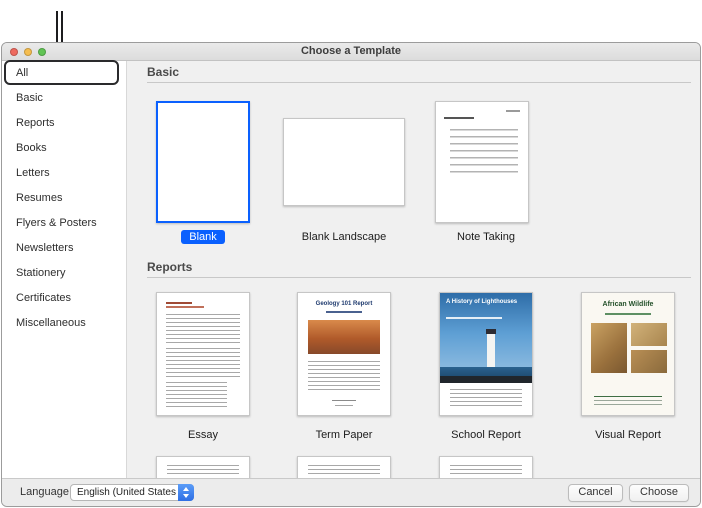  I want to click on template-label-blank: Blank, so click(203, 237).